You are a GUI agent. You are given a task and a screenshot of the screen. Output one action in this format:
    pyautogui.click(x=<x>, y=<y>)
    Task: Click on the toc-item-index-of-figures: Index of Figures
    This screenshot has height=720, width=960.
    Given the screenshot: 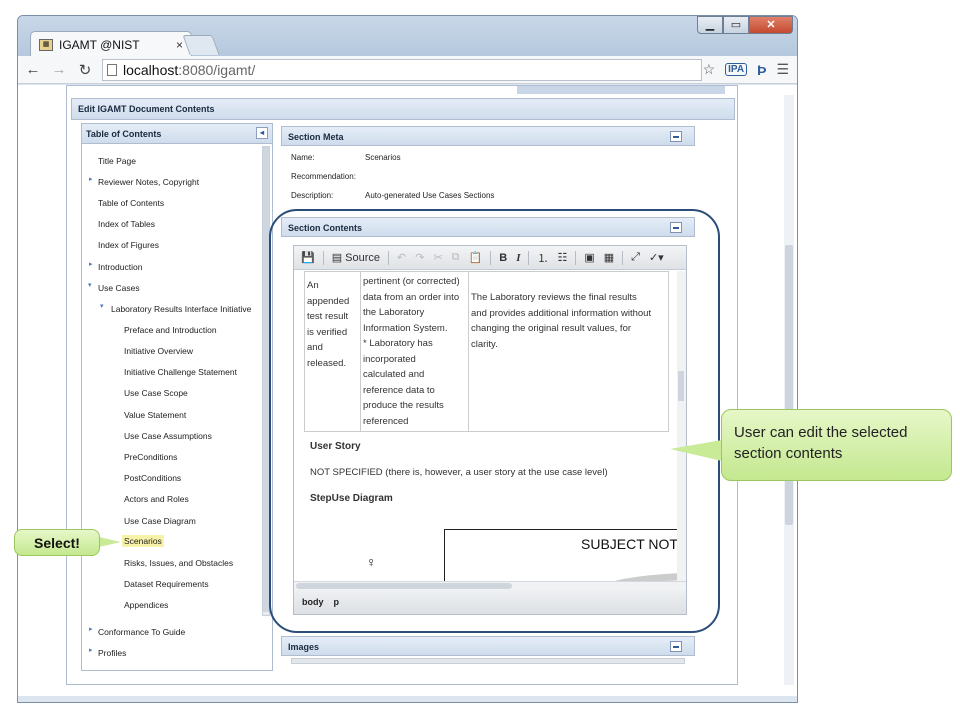 What is the action you would take?
    pyautogui.click(x=128, y=245)
    